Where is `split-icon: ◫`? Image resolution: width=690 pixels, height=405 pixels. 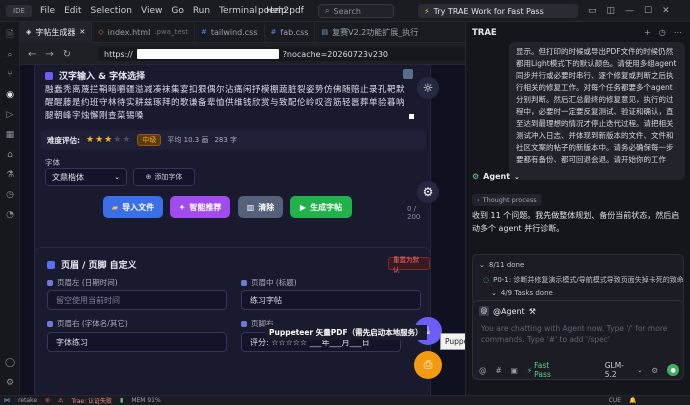
split-icon: ◫ is located at coordinates (611, 11).